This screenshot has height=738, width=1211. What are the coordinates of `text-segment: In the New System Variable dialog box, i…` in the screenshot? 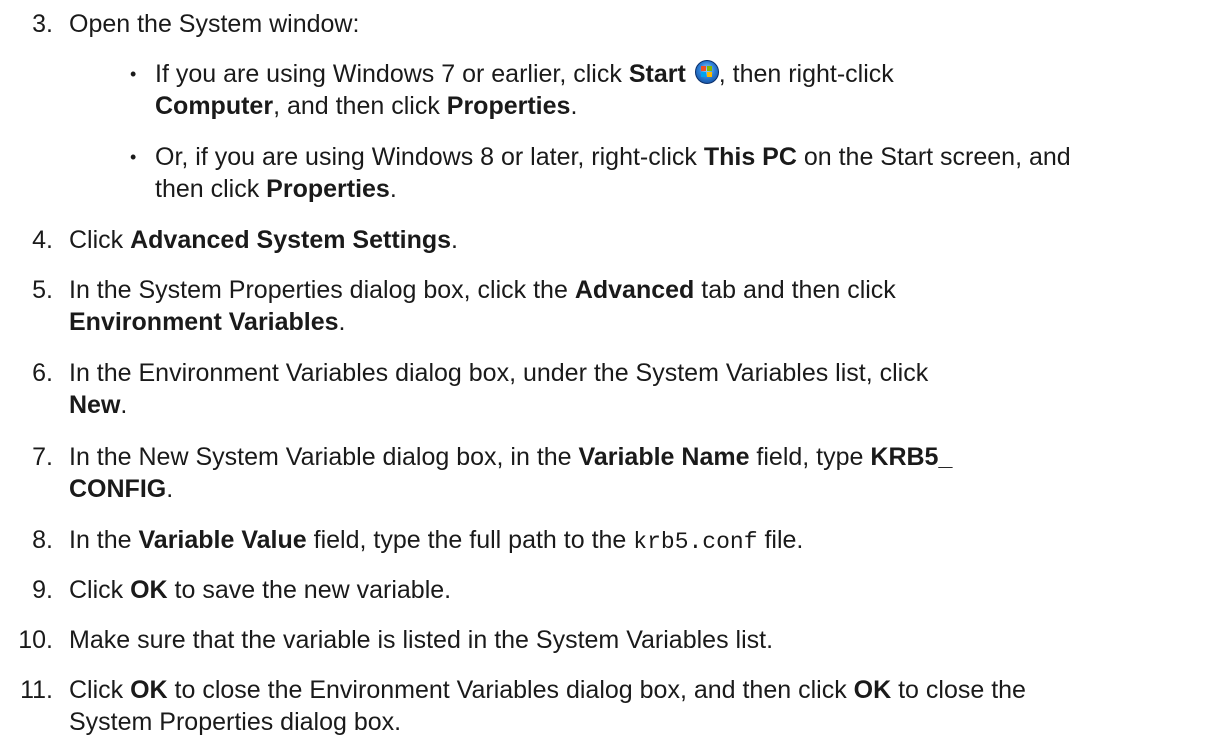 It's located at (324, 457).